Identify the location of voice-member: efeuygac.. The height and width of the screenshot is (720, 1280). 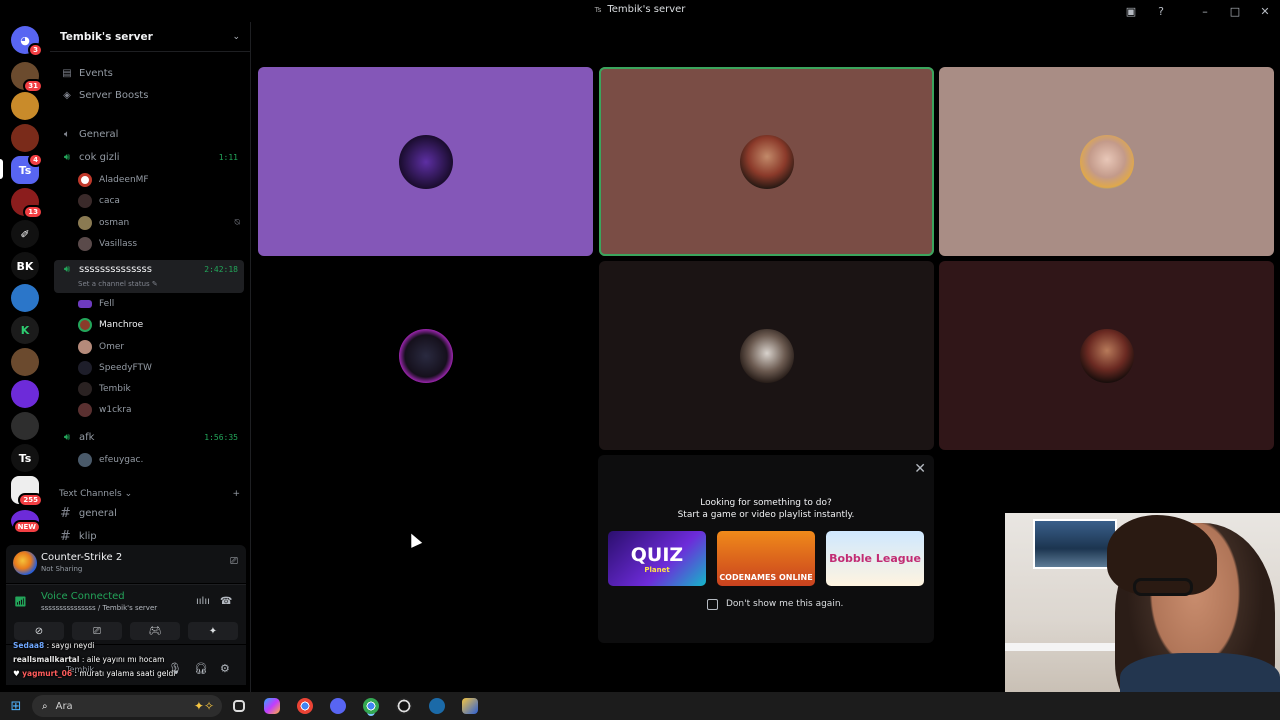
(161, 460).